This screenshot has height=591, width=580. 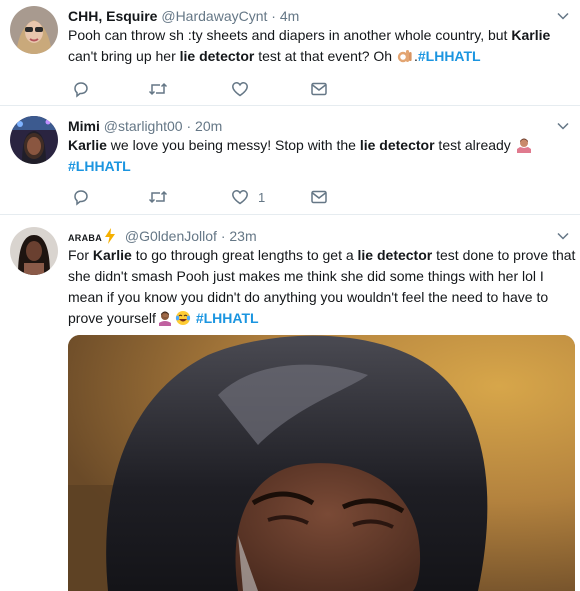 I want to click on tweet-header: ARABA @G0ldenJollof · 23m, so click(x=162, y=237).